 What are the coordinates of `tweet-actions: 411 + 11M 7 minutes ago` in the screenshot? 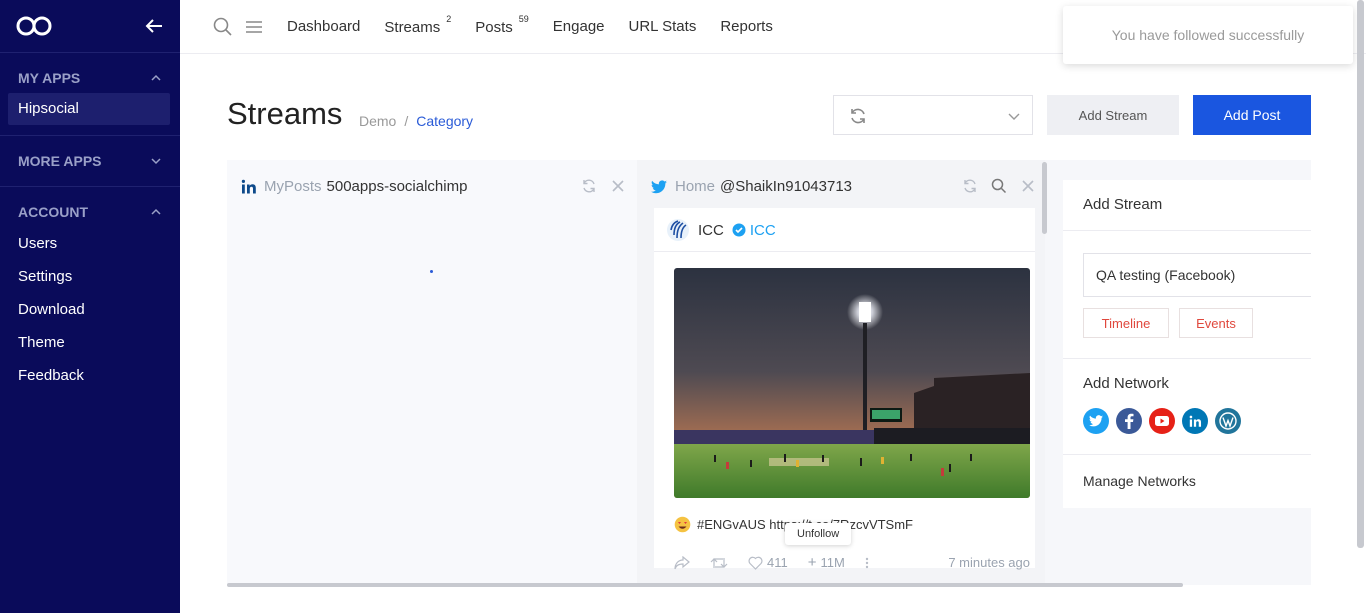 It's located at (852, 562).